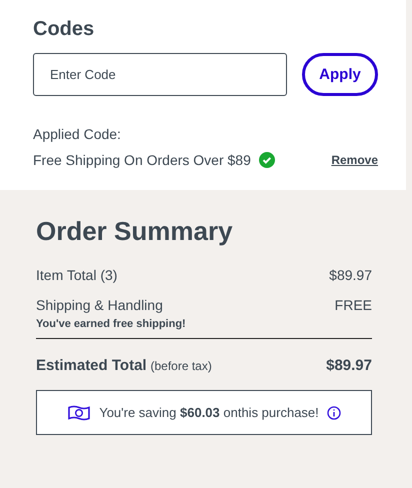  Describe the element at coordinates (354, 160) in the screenshot. I see `remove-link: Remove` at that location.